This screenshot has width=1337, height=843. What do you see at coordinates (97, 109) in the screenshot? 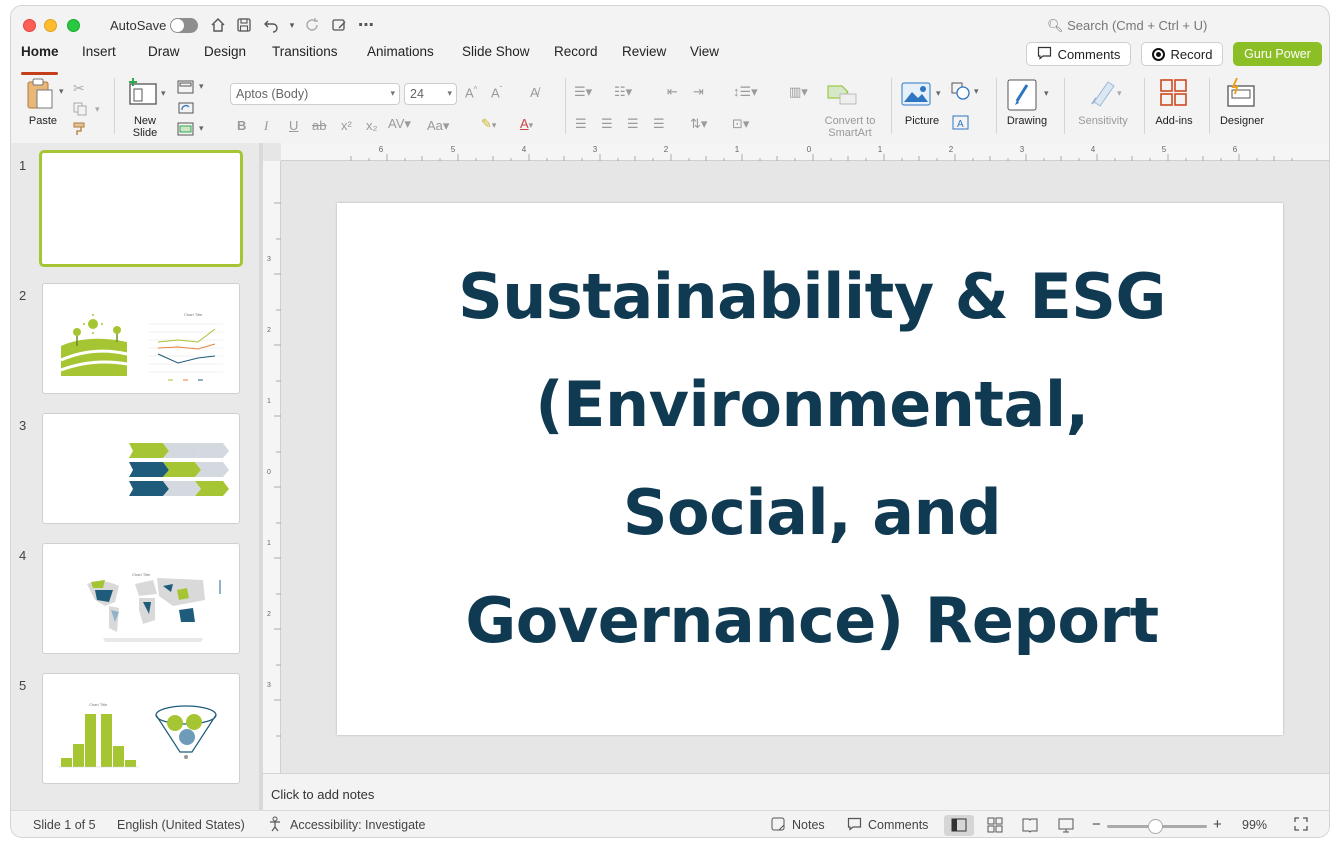
I see `copy-dropdown-icon: ▾` at bounding box center [97, 109].